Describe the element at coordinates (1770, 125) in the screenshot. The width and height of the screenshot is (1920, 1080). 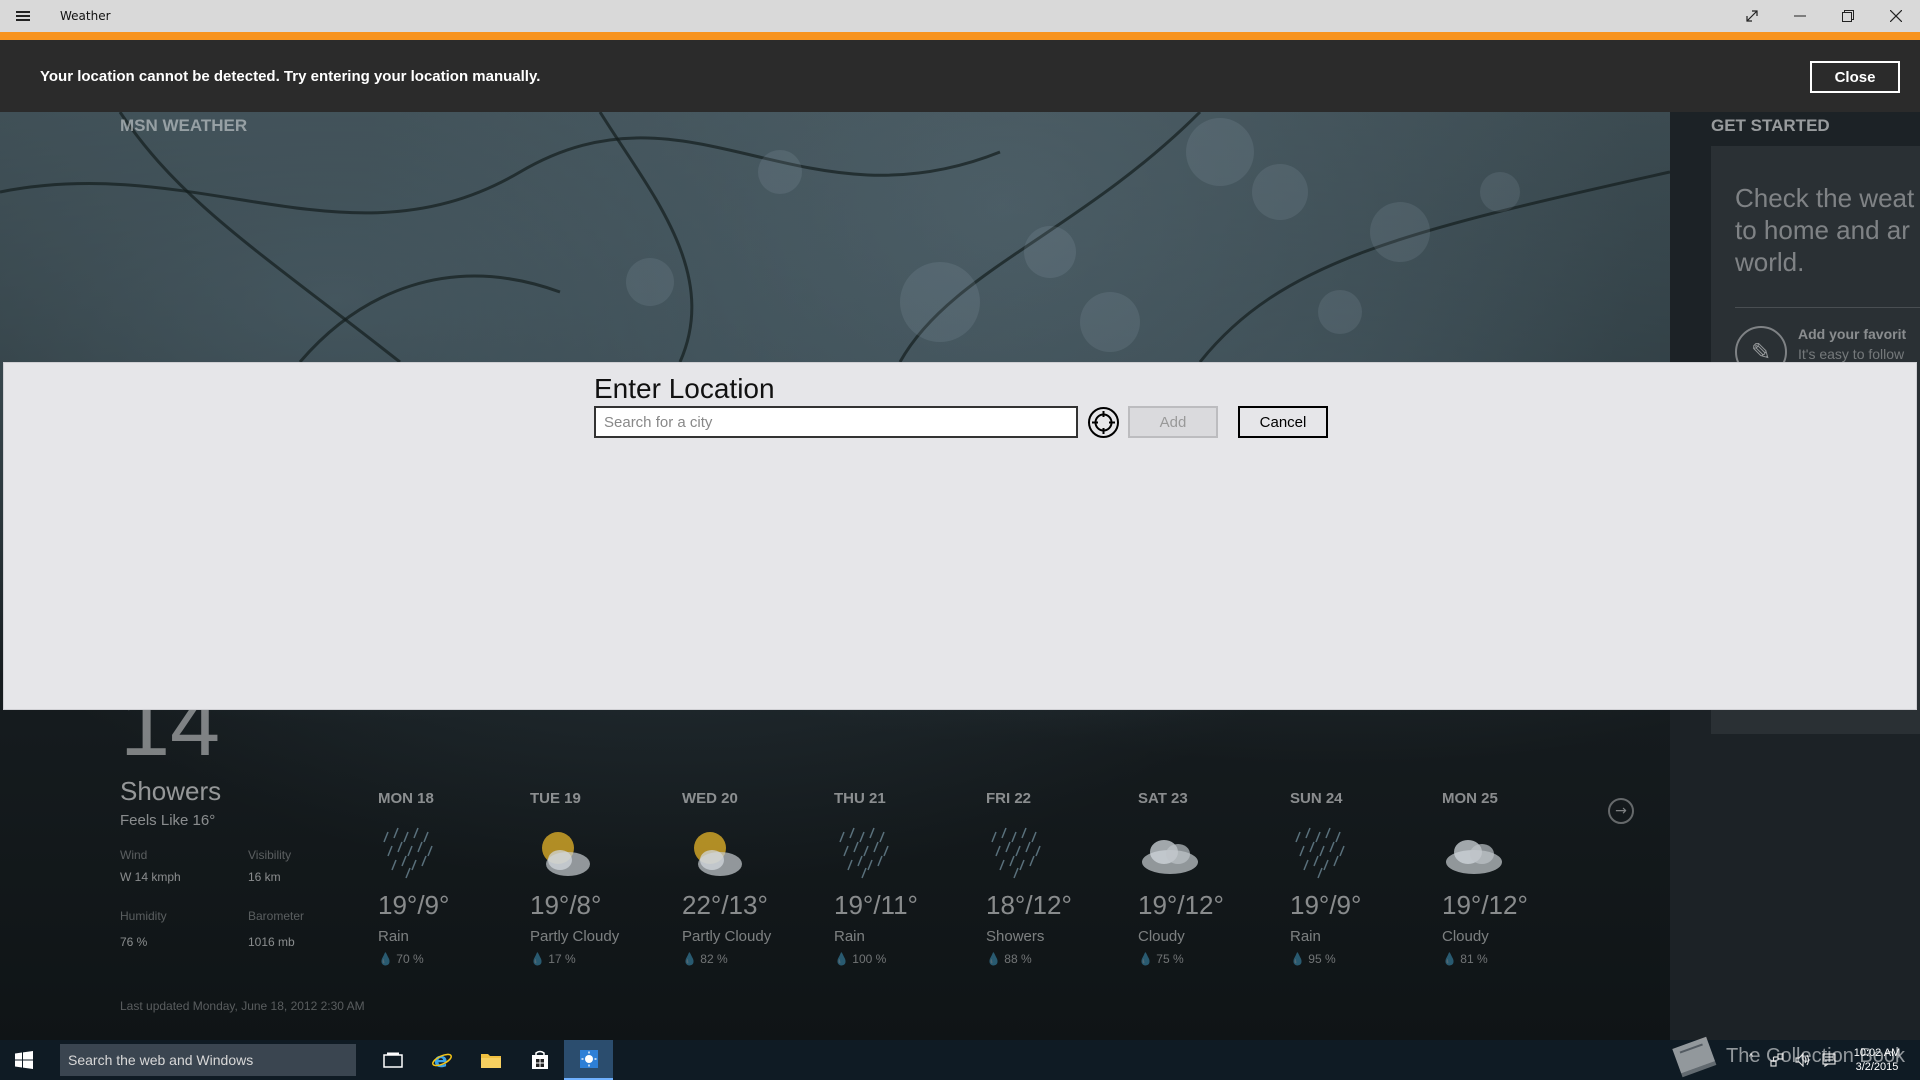
I see `get-started-title: GET STARTED` at that location.